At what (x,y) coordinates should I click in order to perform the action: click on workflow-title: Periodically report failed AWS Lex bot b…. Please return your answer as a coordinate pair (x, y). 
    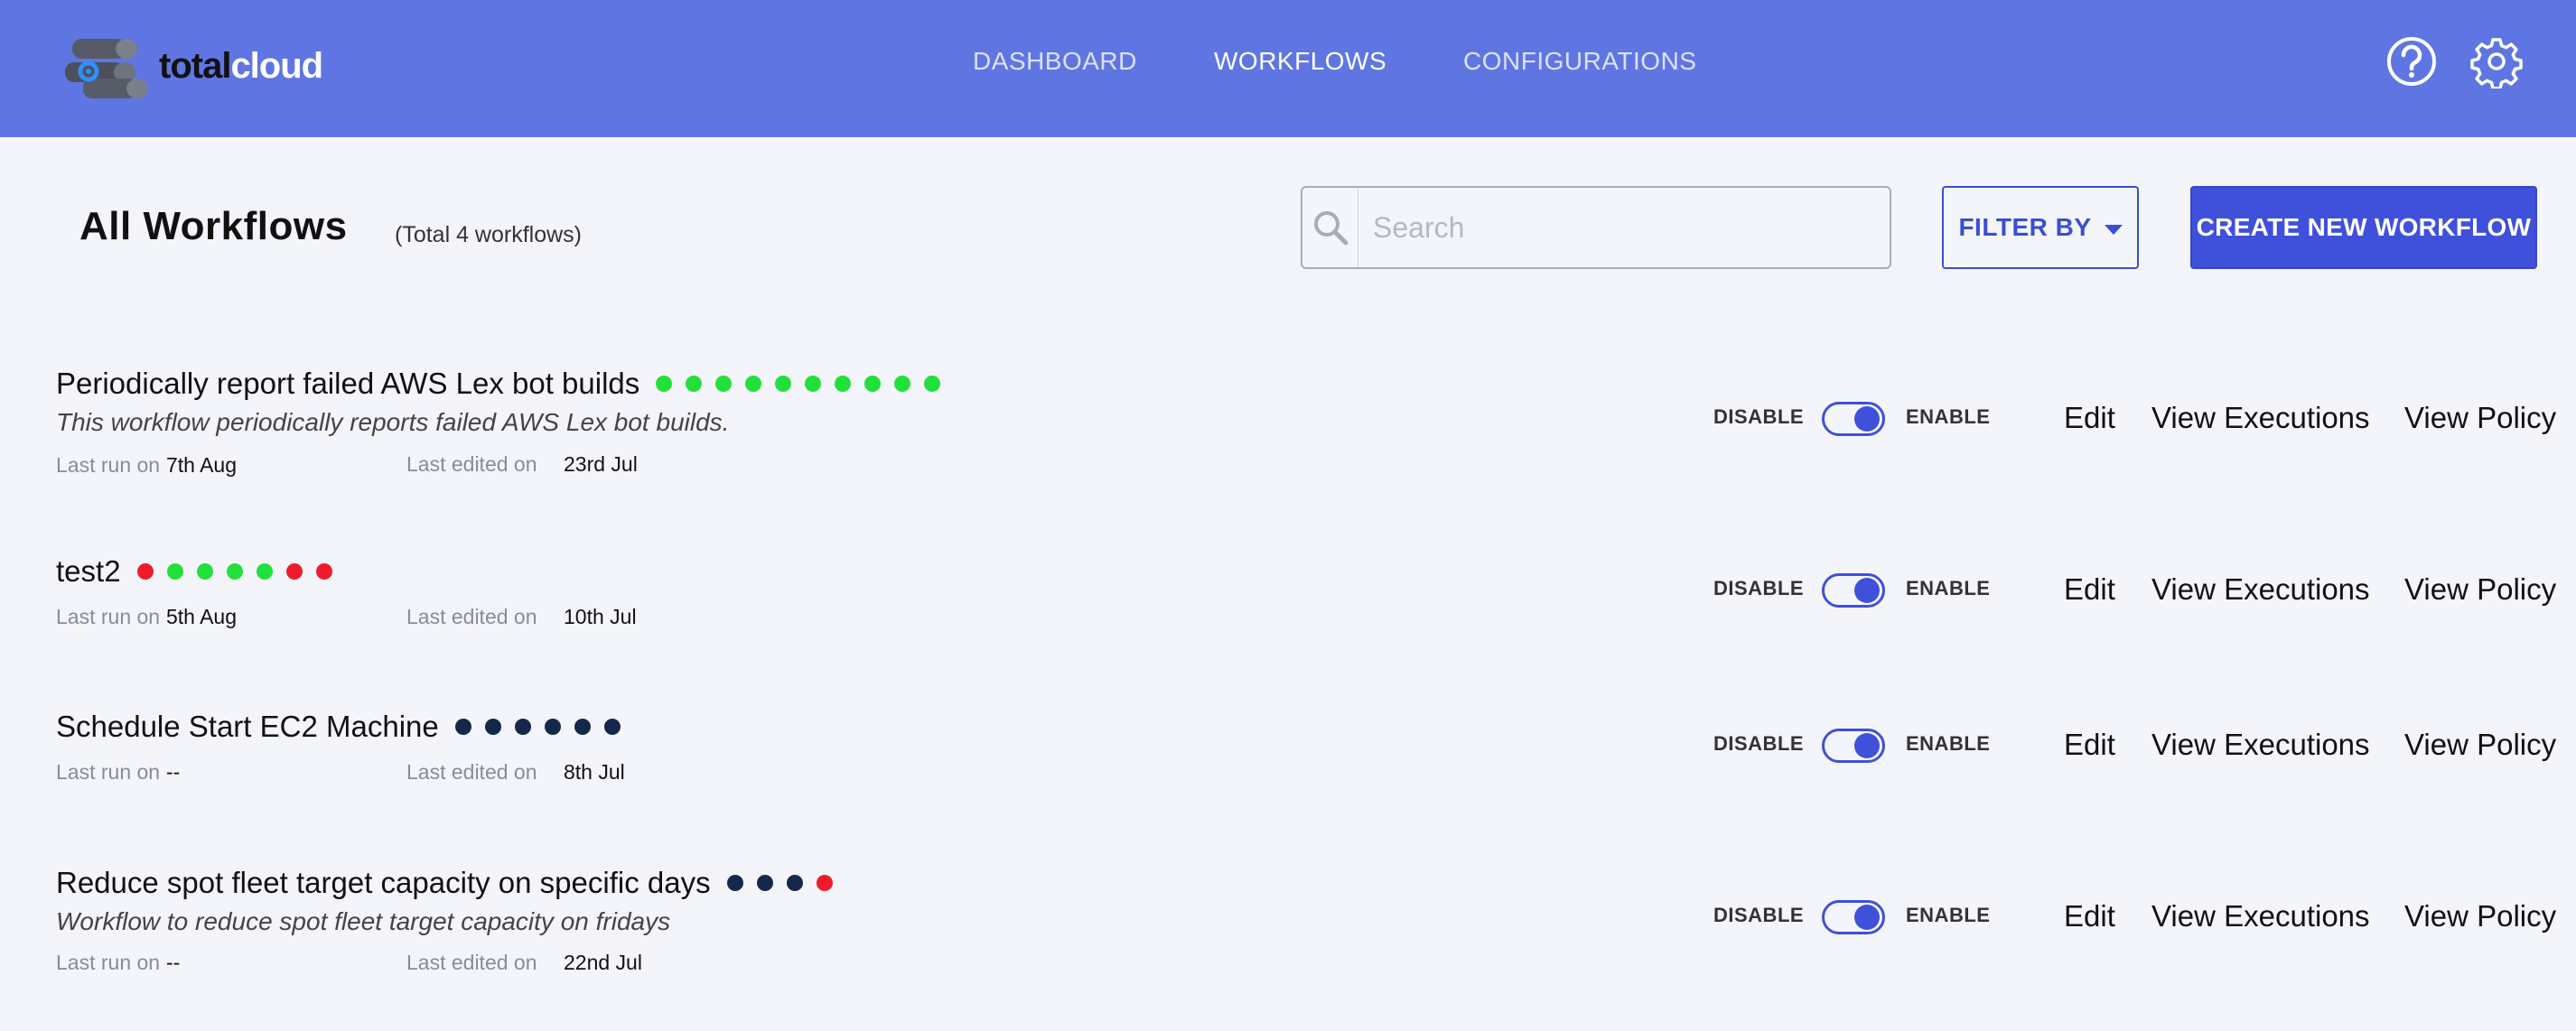
    Looking at the image, I should click on (499, 384).